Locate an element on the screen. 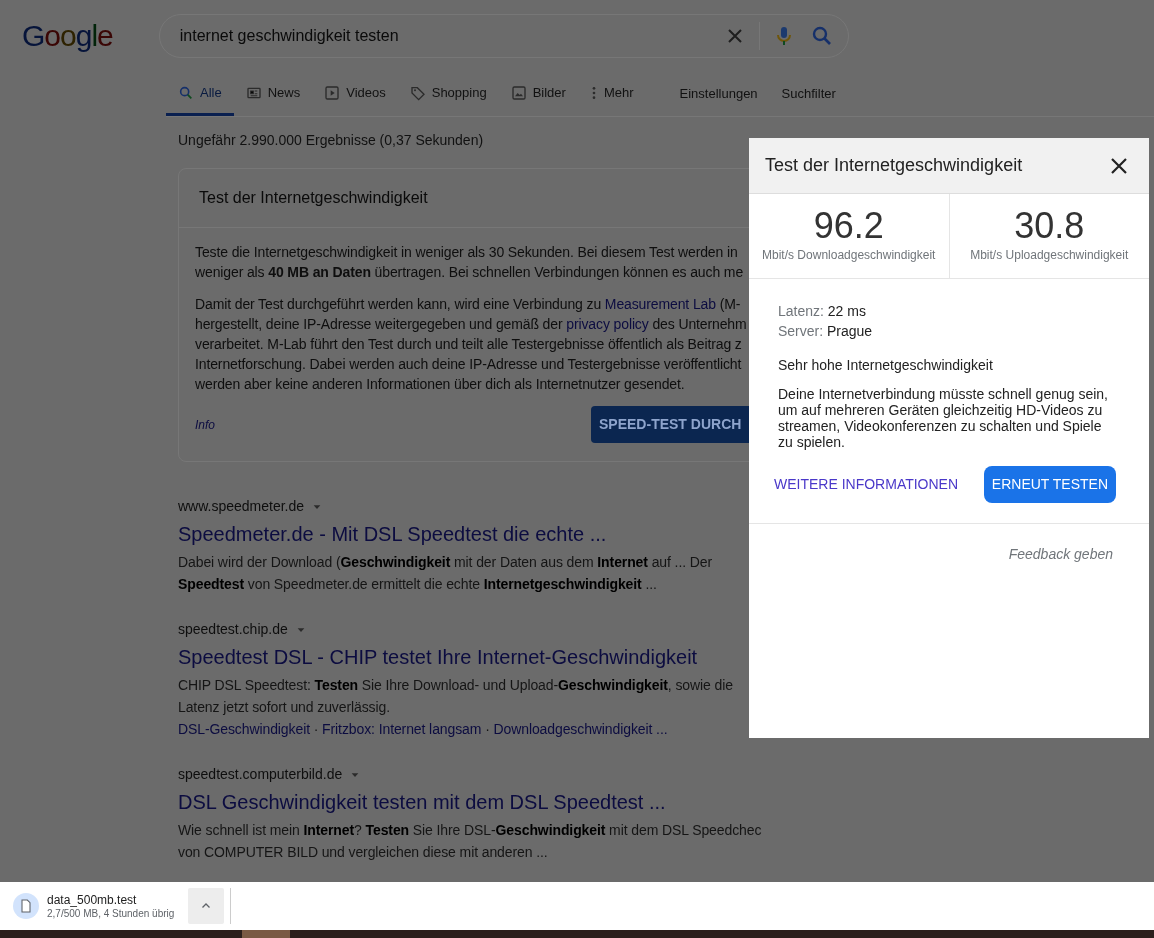 This screenshot has height=938, width=1154. tab: News is located at coordinates (273, 94).